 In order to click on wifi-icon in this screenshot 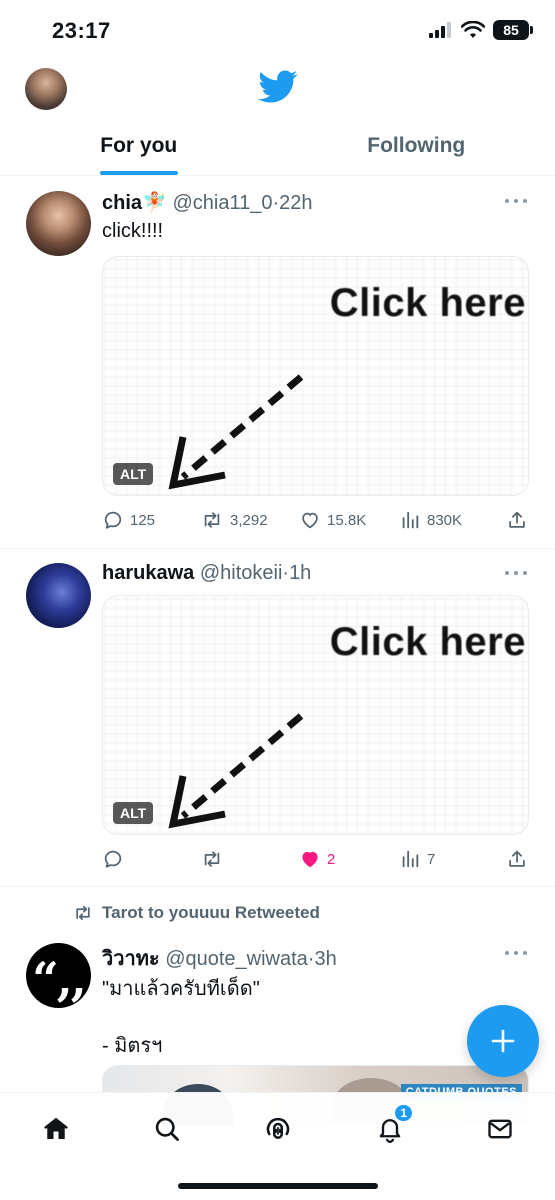, I will do `click(473, 29)`.